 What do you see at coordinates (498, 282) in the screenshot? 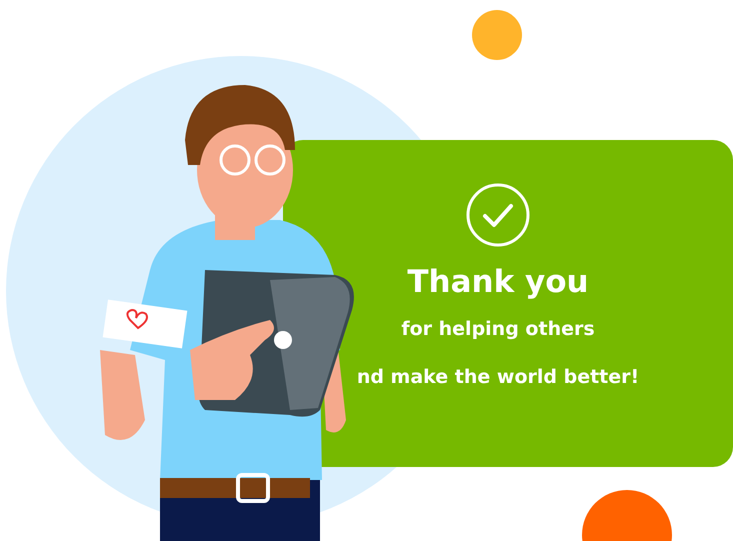
I see `card-title: Thank you` at bounding box center [498, 282].